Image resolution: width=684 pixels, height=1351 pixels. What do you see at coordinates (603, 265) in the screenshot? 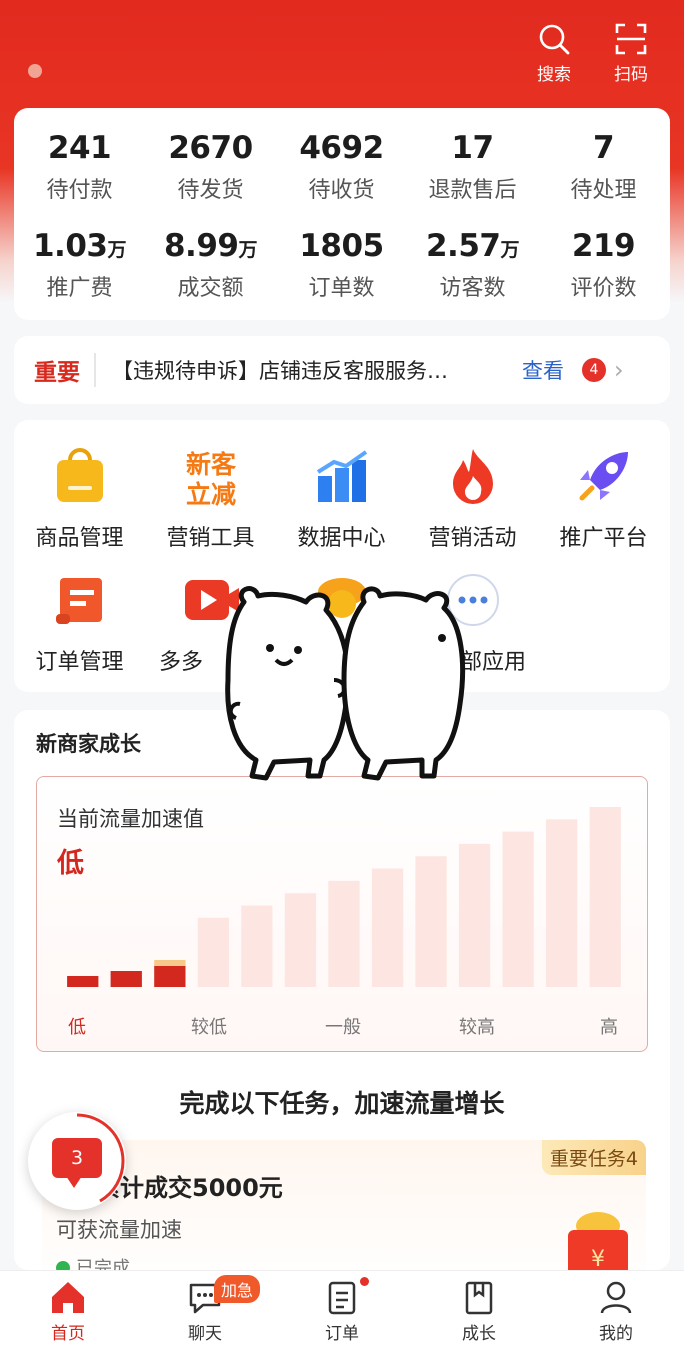
I see `stat-reviews: 219 评价数` at bounding box center [603, 265].